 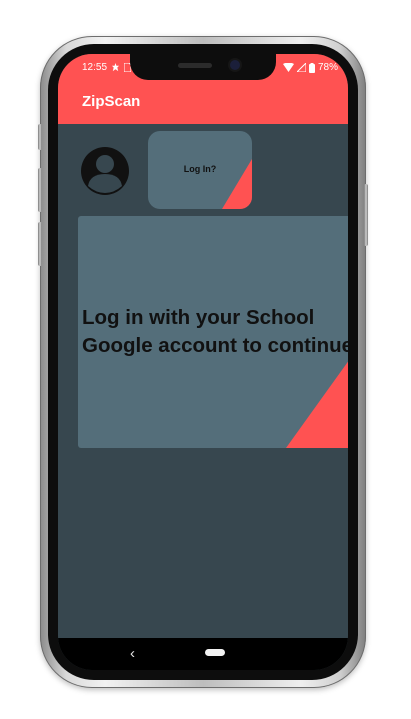 I want to click on signal-icon, so click(x=301, y=67).